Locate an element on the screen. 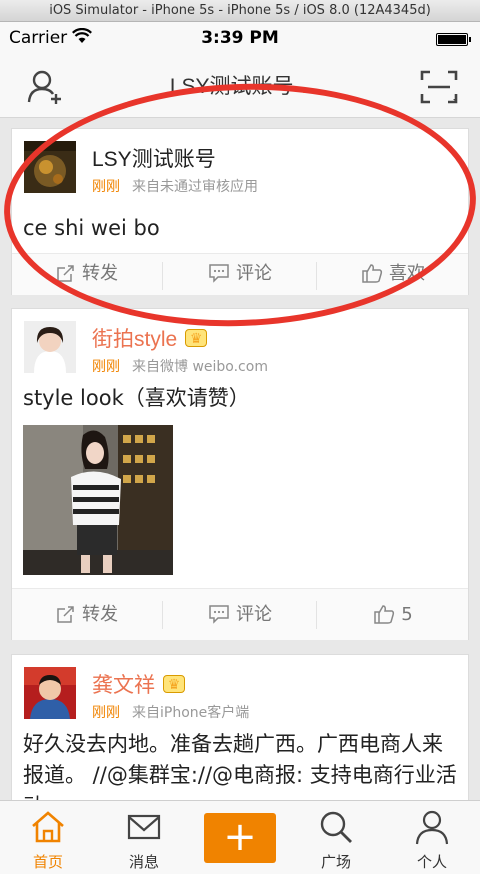  user-name: 街拍style ♛ is located at coordinates (150, 338).